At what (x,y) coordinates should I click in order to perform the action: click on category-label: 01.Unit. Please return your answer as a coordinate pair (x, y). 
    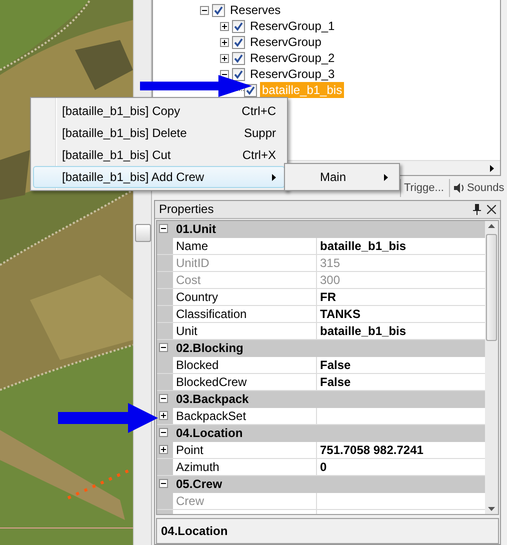
    Looking at the image, I should click on (195, 228).